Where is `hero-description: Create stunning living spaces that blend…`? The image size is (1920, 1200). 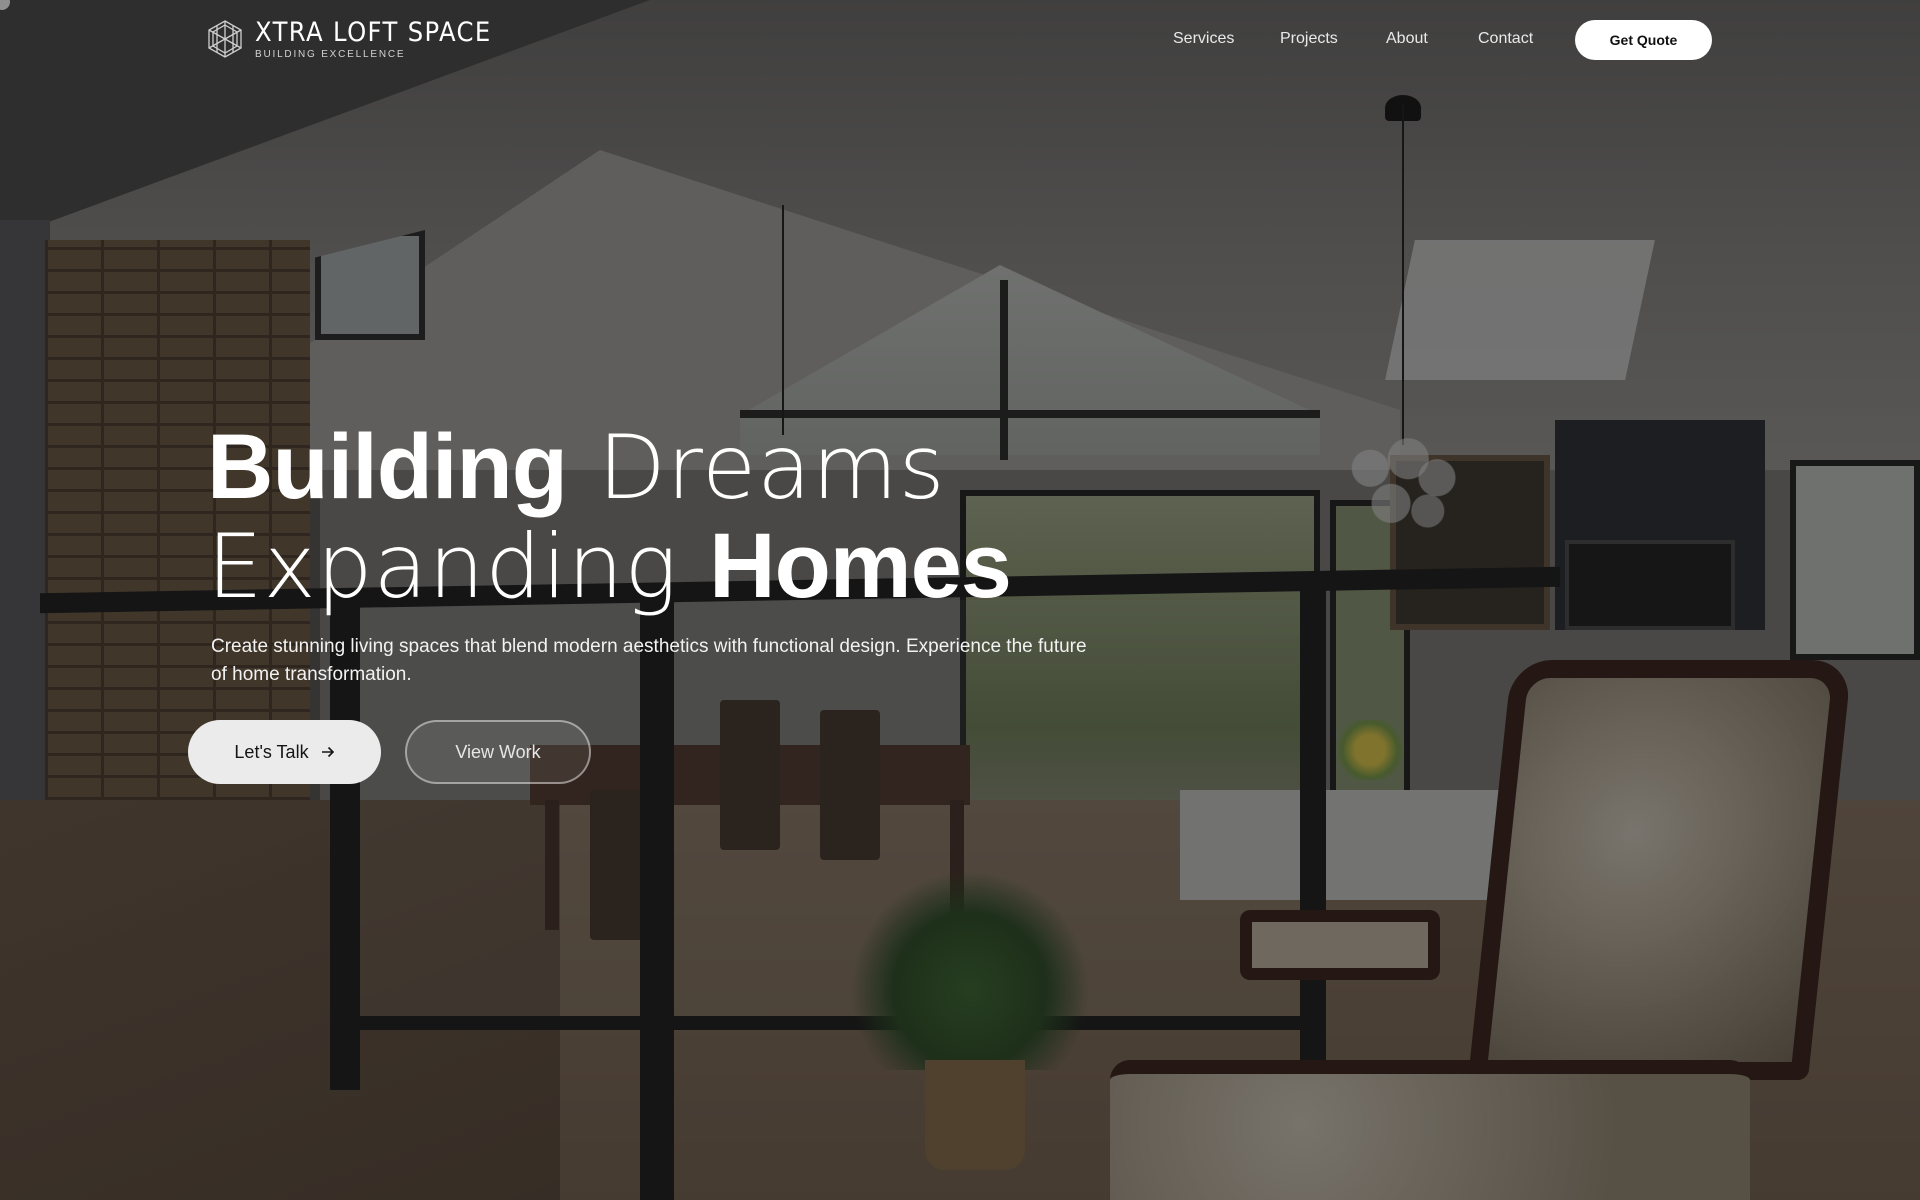
hero-description: Create stunning living spaces that blend… is located at coordinates (649, 660).